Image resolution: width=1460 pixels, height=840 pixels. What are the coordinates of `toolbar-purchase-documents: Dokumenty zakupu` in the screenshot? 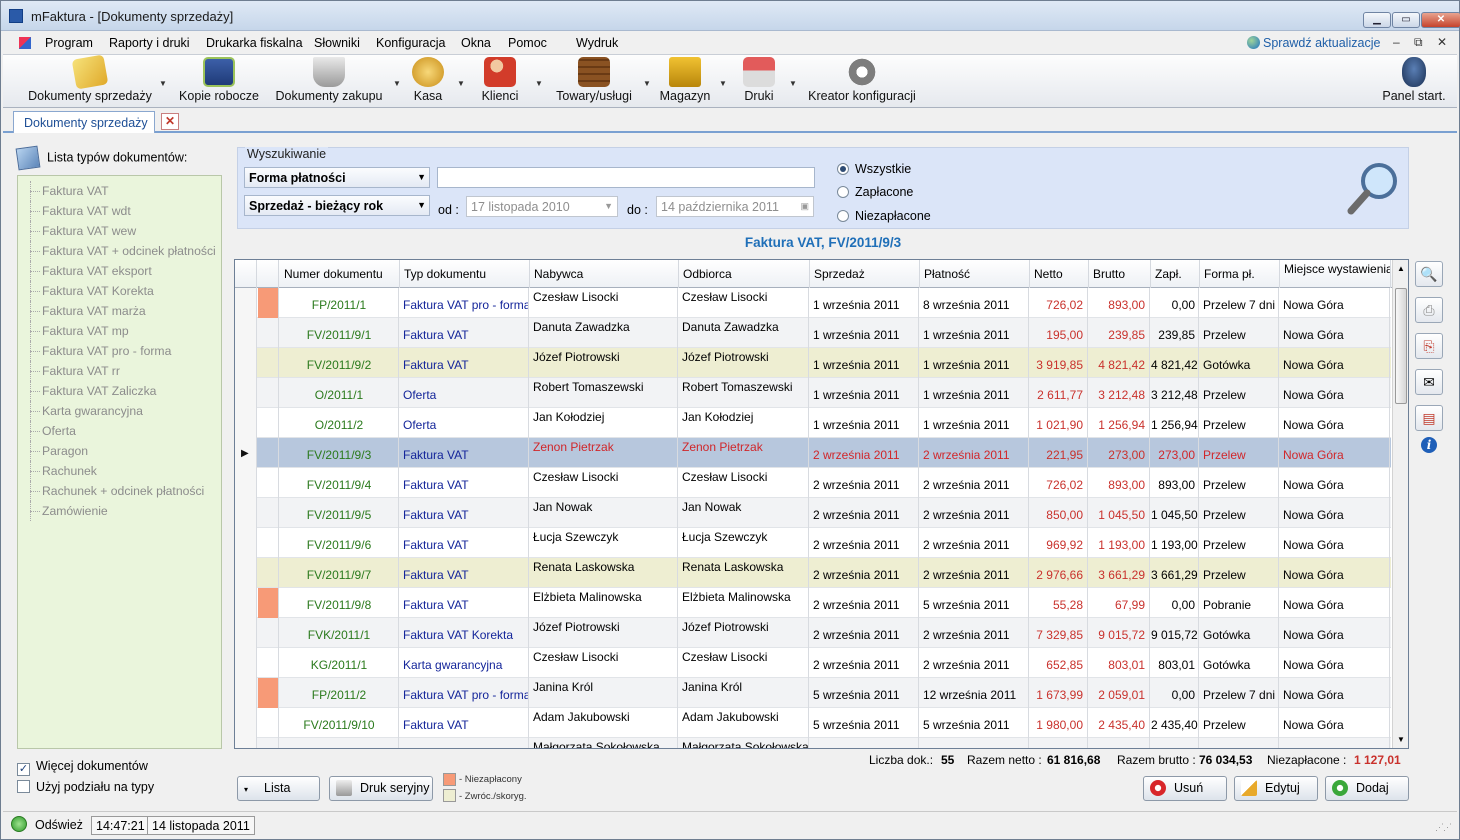 It's located at (329, 80).